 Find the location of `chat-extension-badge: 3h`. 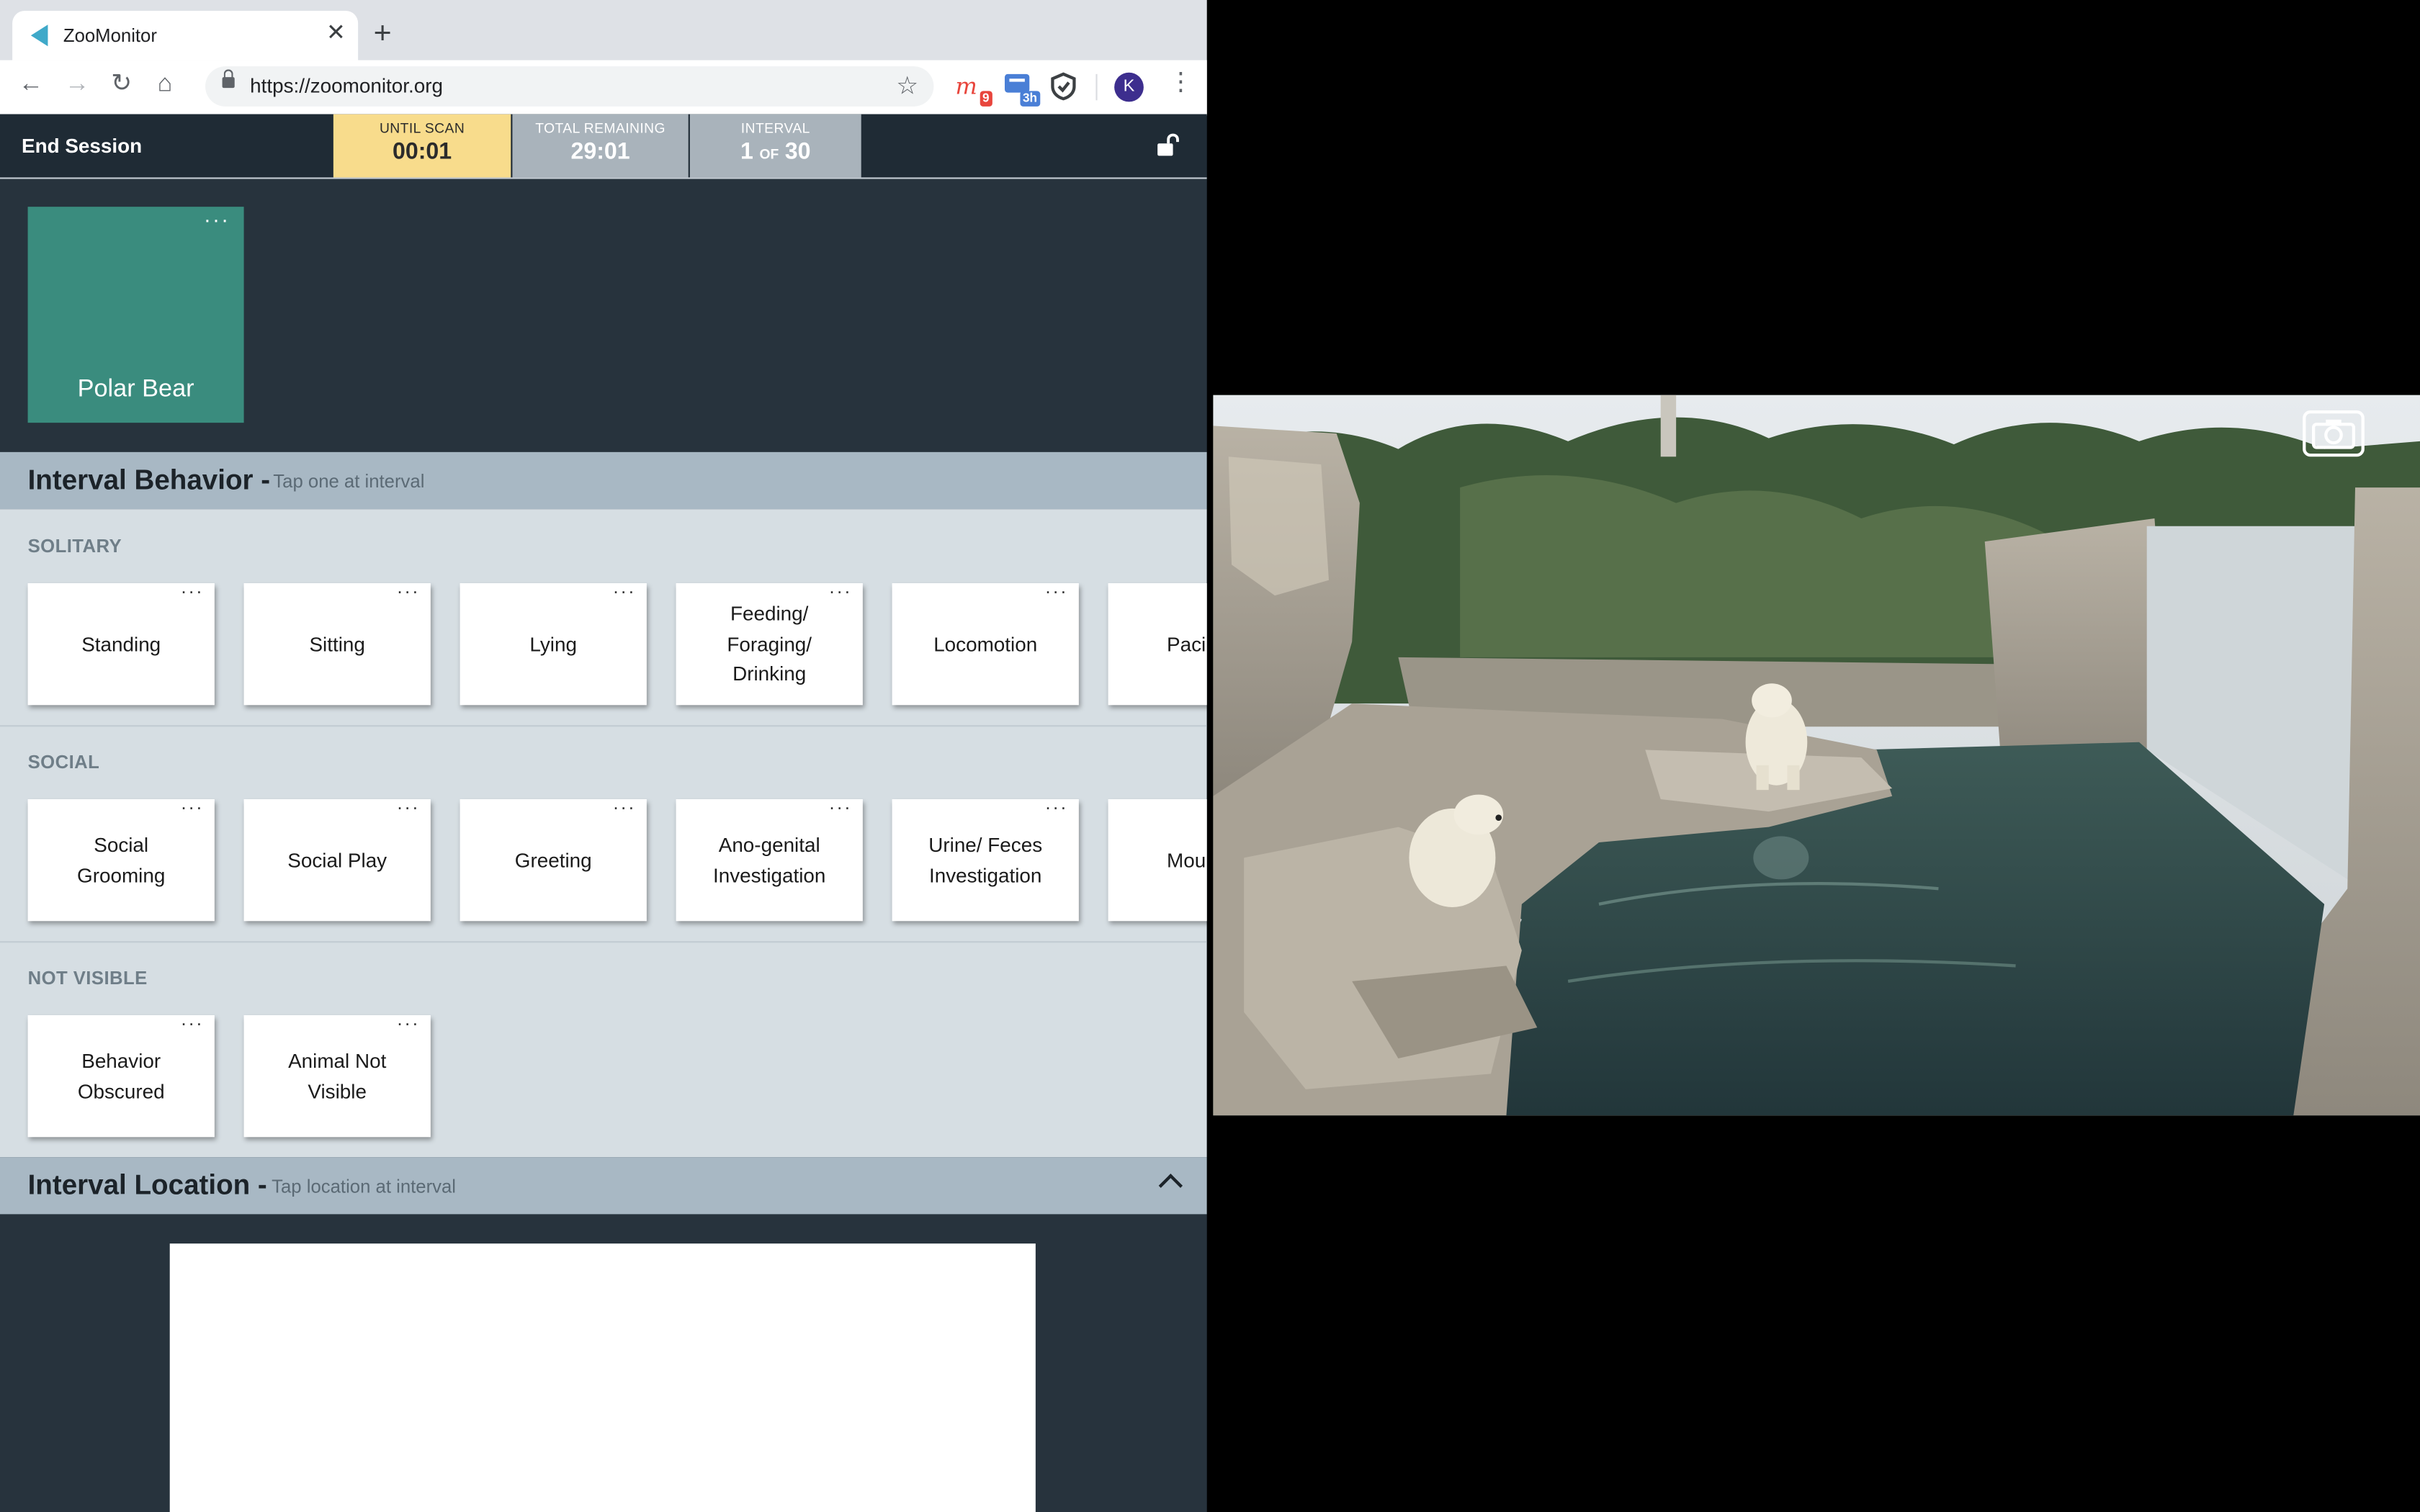

chat-extension-badge: 3h is located at coordinates (1030, 99).